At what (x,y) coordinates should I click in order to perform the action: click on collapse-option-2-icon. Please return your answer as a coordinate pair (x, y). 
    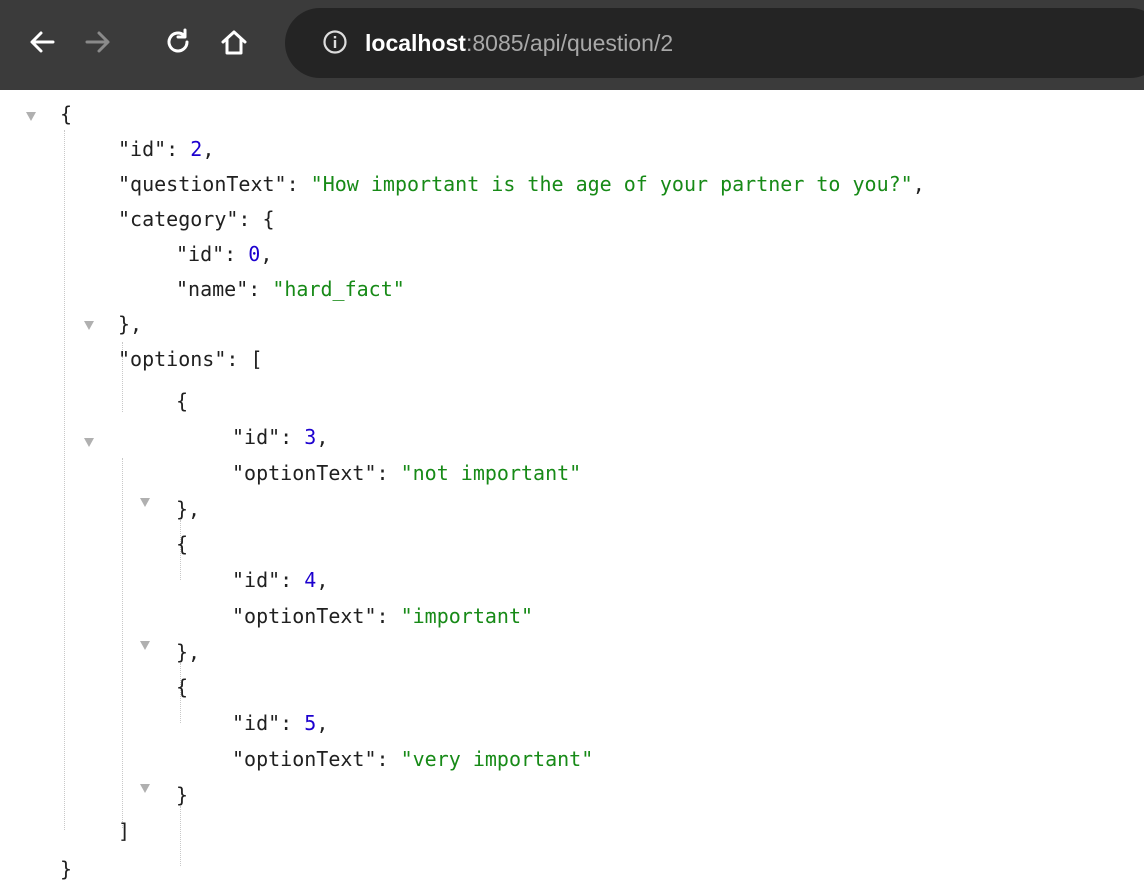
    Looking at the image, I should click on (145, 645).